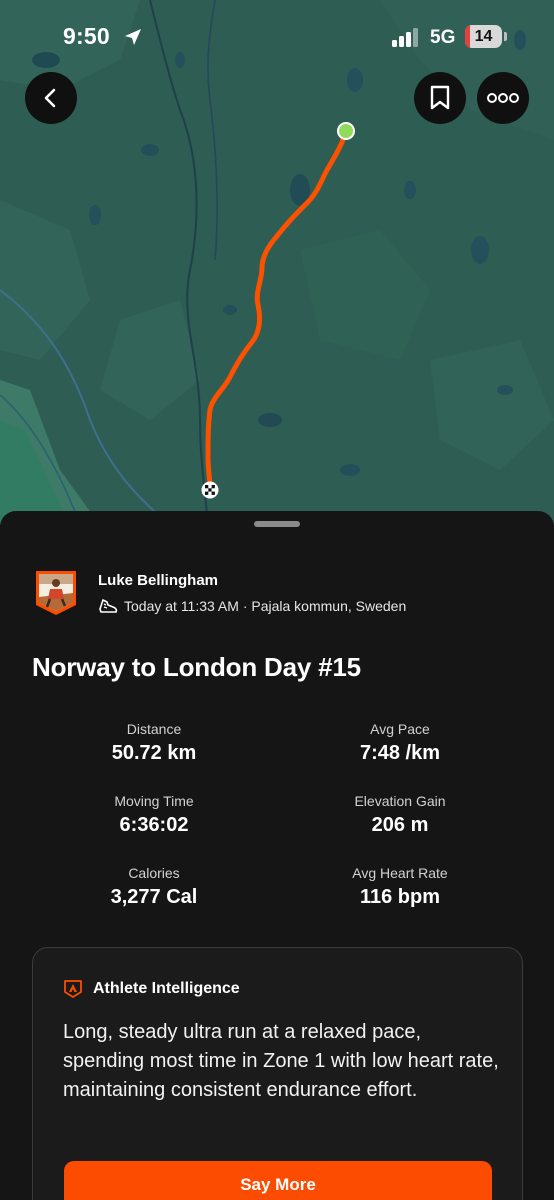 This screenshot has width=554, height=1200. What do you see at coordinates (210, 490) in the screenshot?
I see `checkered-flag-icon` at bounding box center [210, 490].